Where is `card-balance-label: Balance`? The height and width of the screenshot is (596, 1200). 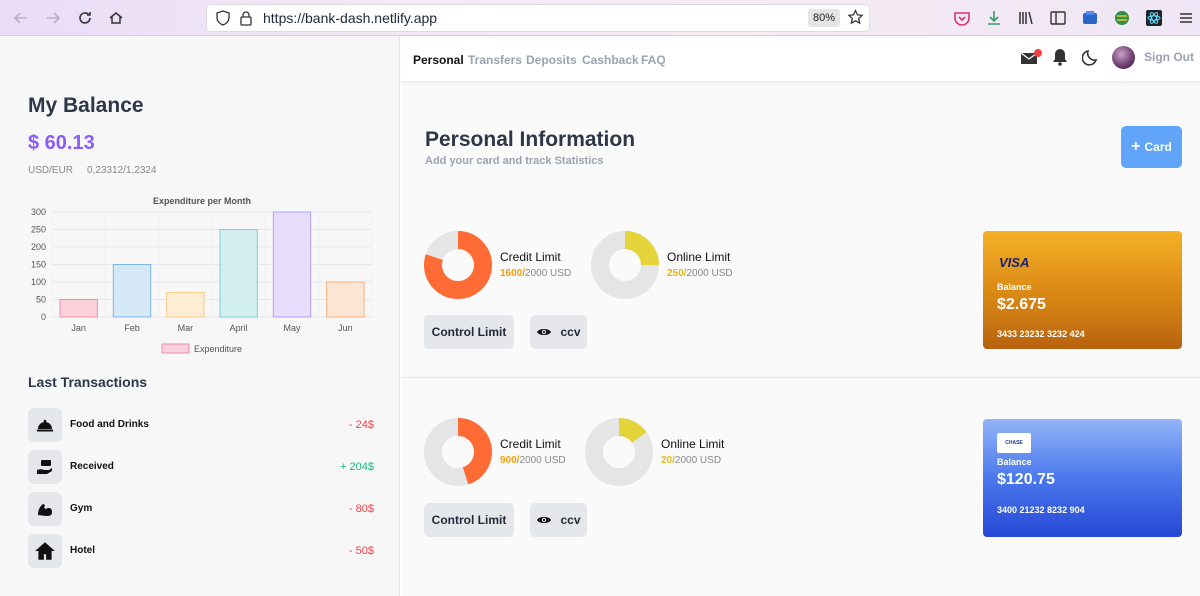
card-balance-label: Balance is located at coordinates (1014, 287).